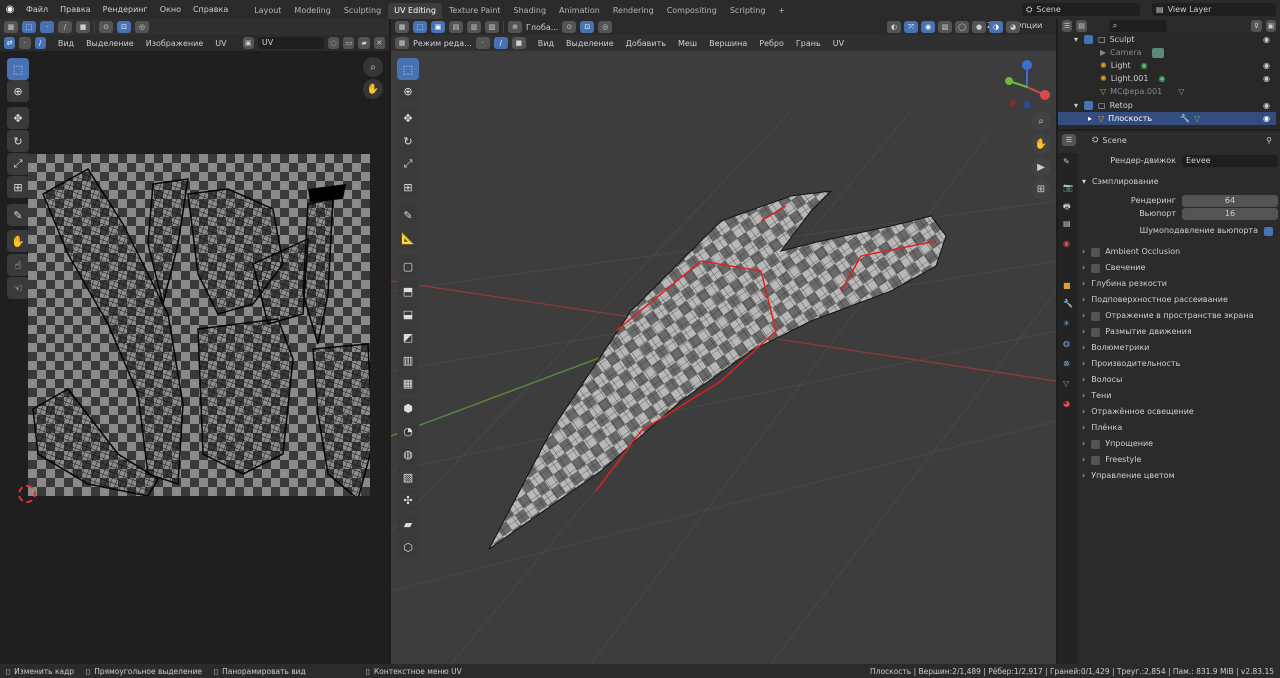  What do you see at coordinates (1069, 140) in the screenshot?
I see `properties-editor-icon: ☰` at bounding box center [1069, 140].